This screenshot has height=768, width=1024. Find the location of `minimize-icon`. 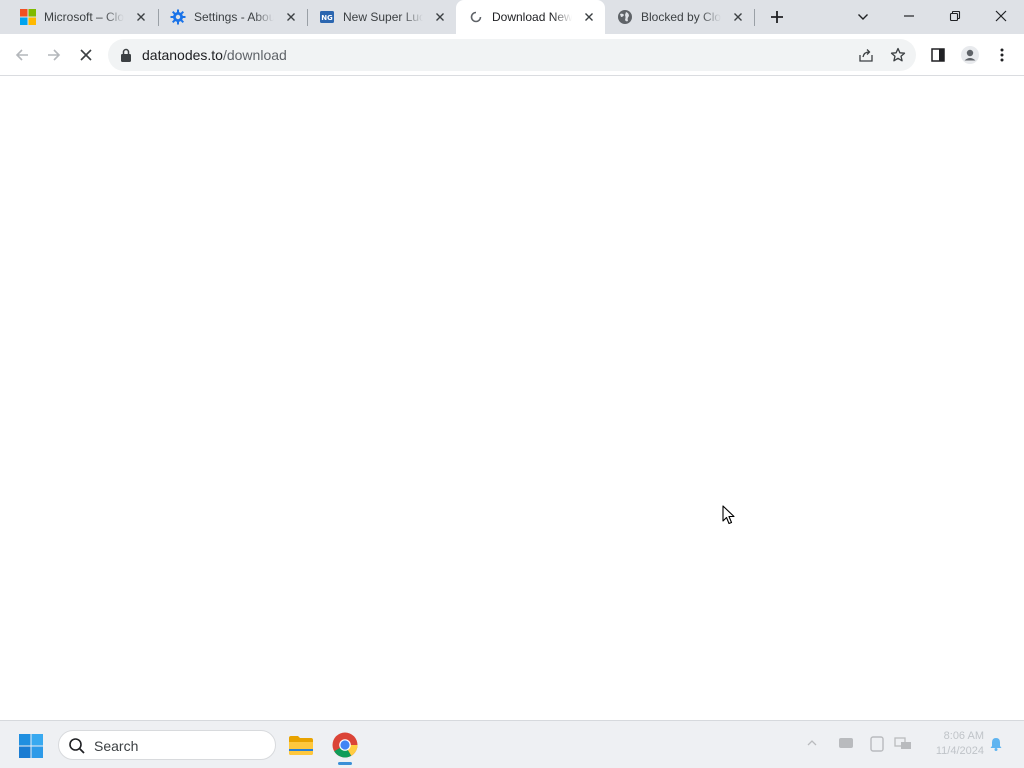

minimize-icon is located at coordinates (909, 16).